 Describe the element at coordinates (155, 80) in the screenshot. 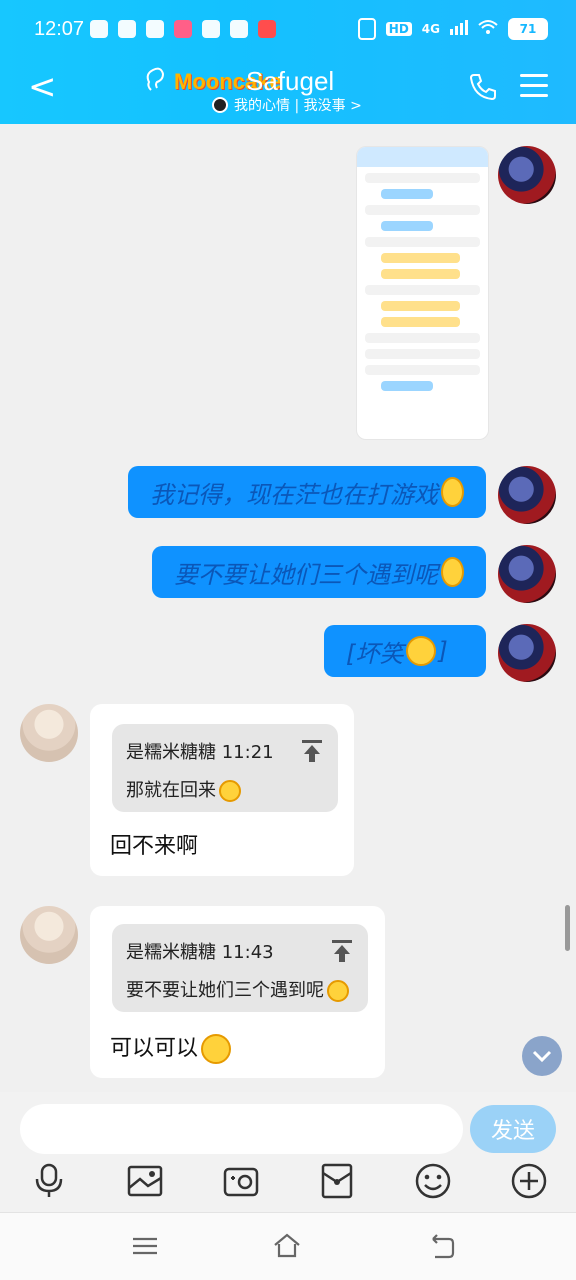

I see `ear-icon` at that location.